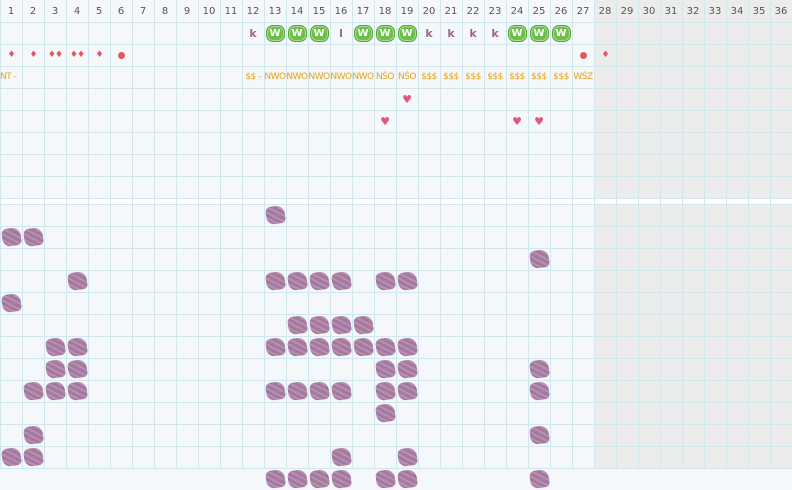 The width and height of the screenshot is (792, 490). What do you see at coordinates (33, 55) in the screenshot?
I see `drop-icon: ♦` at bounding box center [33, 55].